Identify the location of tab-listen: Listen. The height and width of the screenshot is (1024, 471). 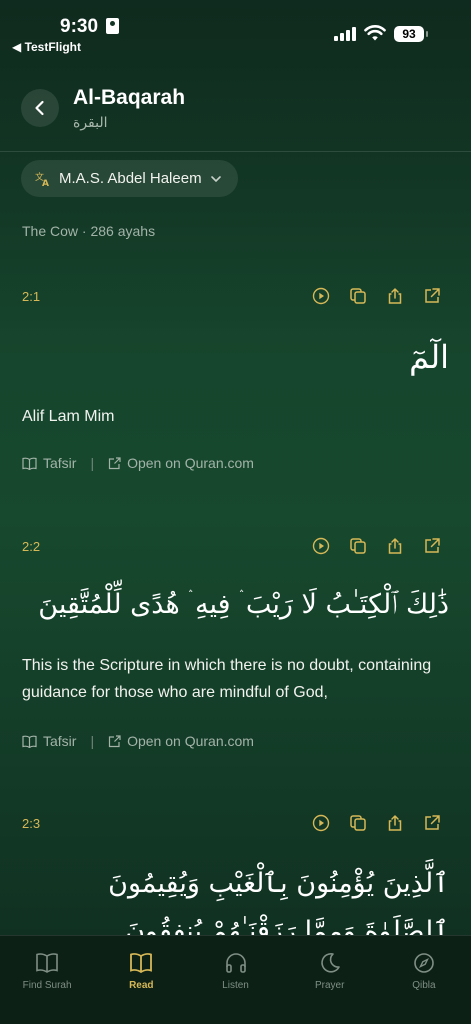
(235, 980).